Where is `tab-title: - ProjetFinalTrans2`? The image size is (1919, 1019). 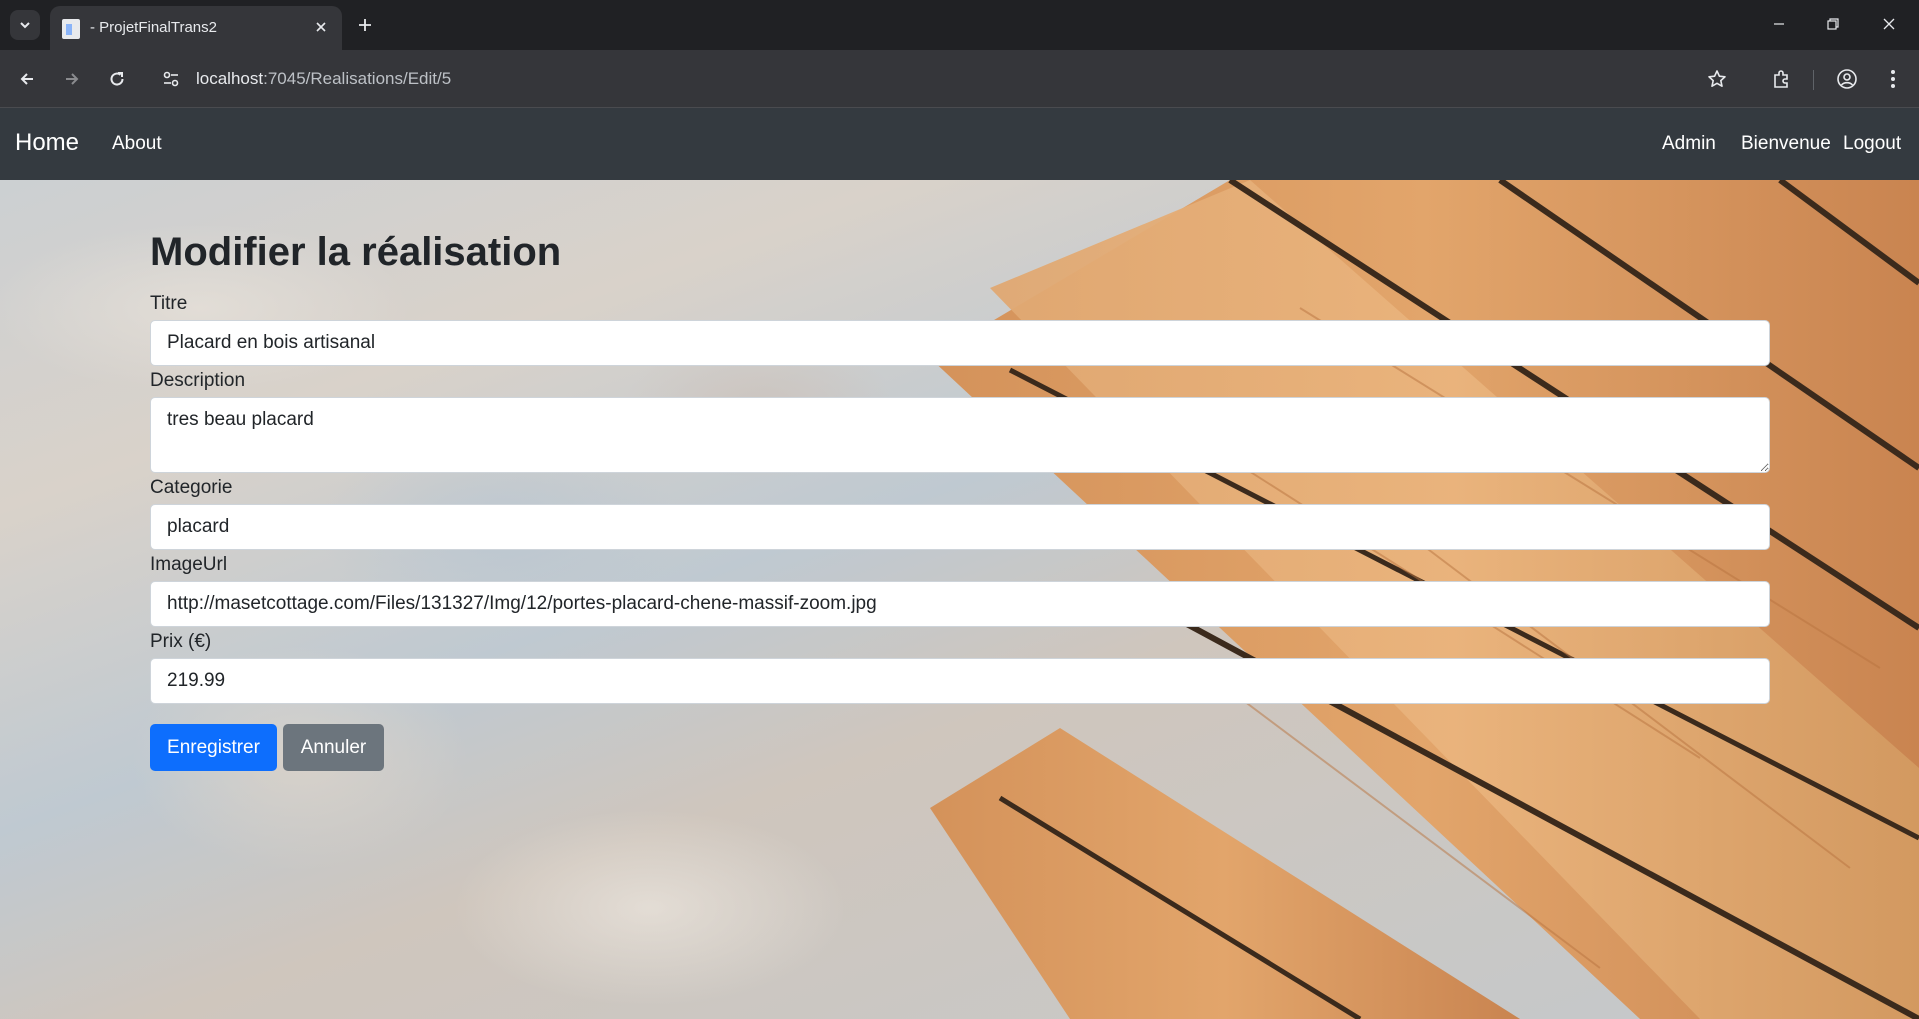
tab-title: - ProjetFinalTrans2 is located at coordinates (153, 27).